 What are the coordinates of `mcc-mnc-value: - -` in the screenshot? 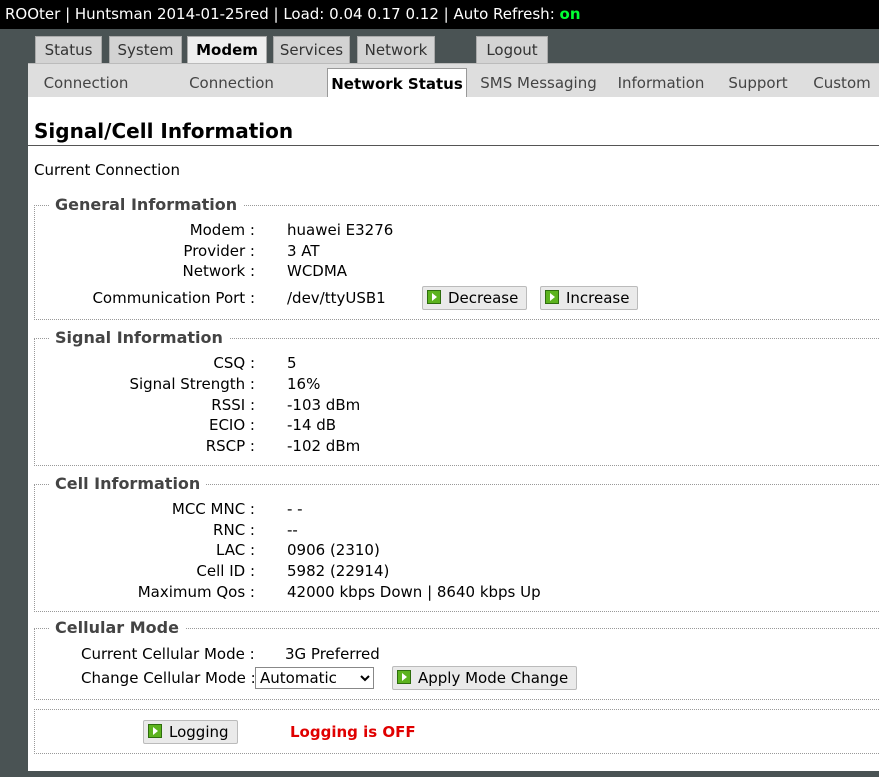 It's located at (295, 509).